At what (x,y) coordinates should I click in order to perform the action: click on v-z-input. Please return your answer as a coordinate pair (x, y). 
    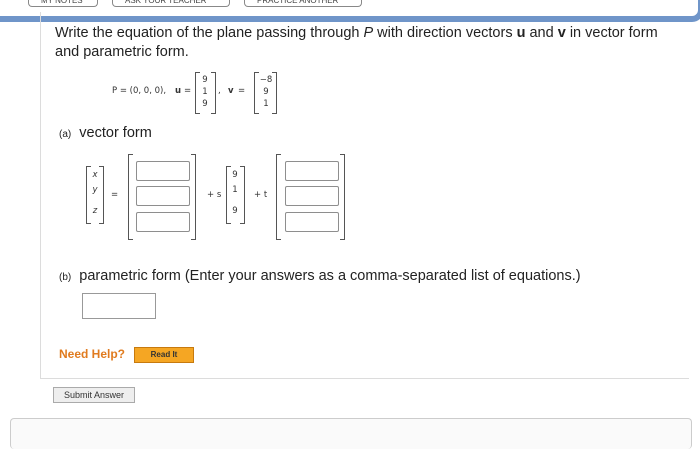
    Looking at the image, I should click on (312, 222).